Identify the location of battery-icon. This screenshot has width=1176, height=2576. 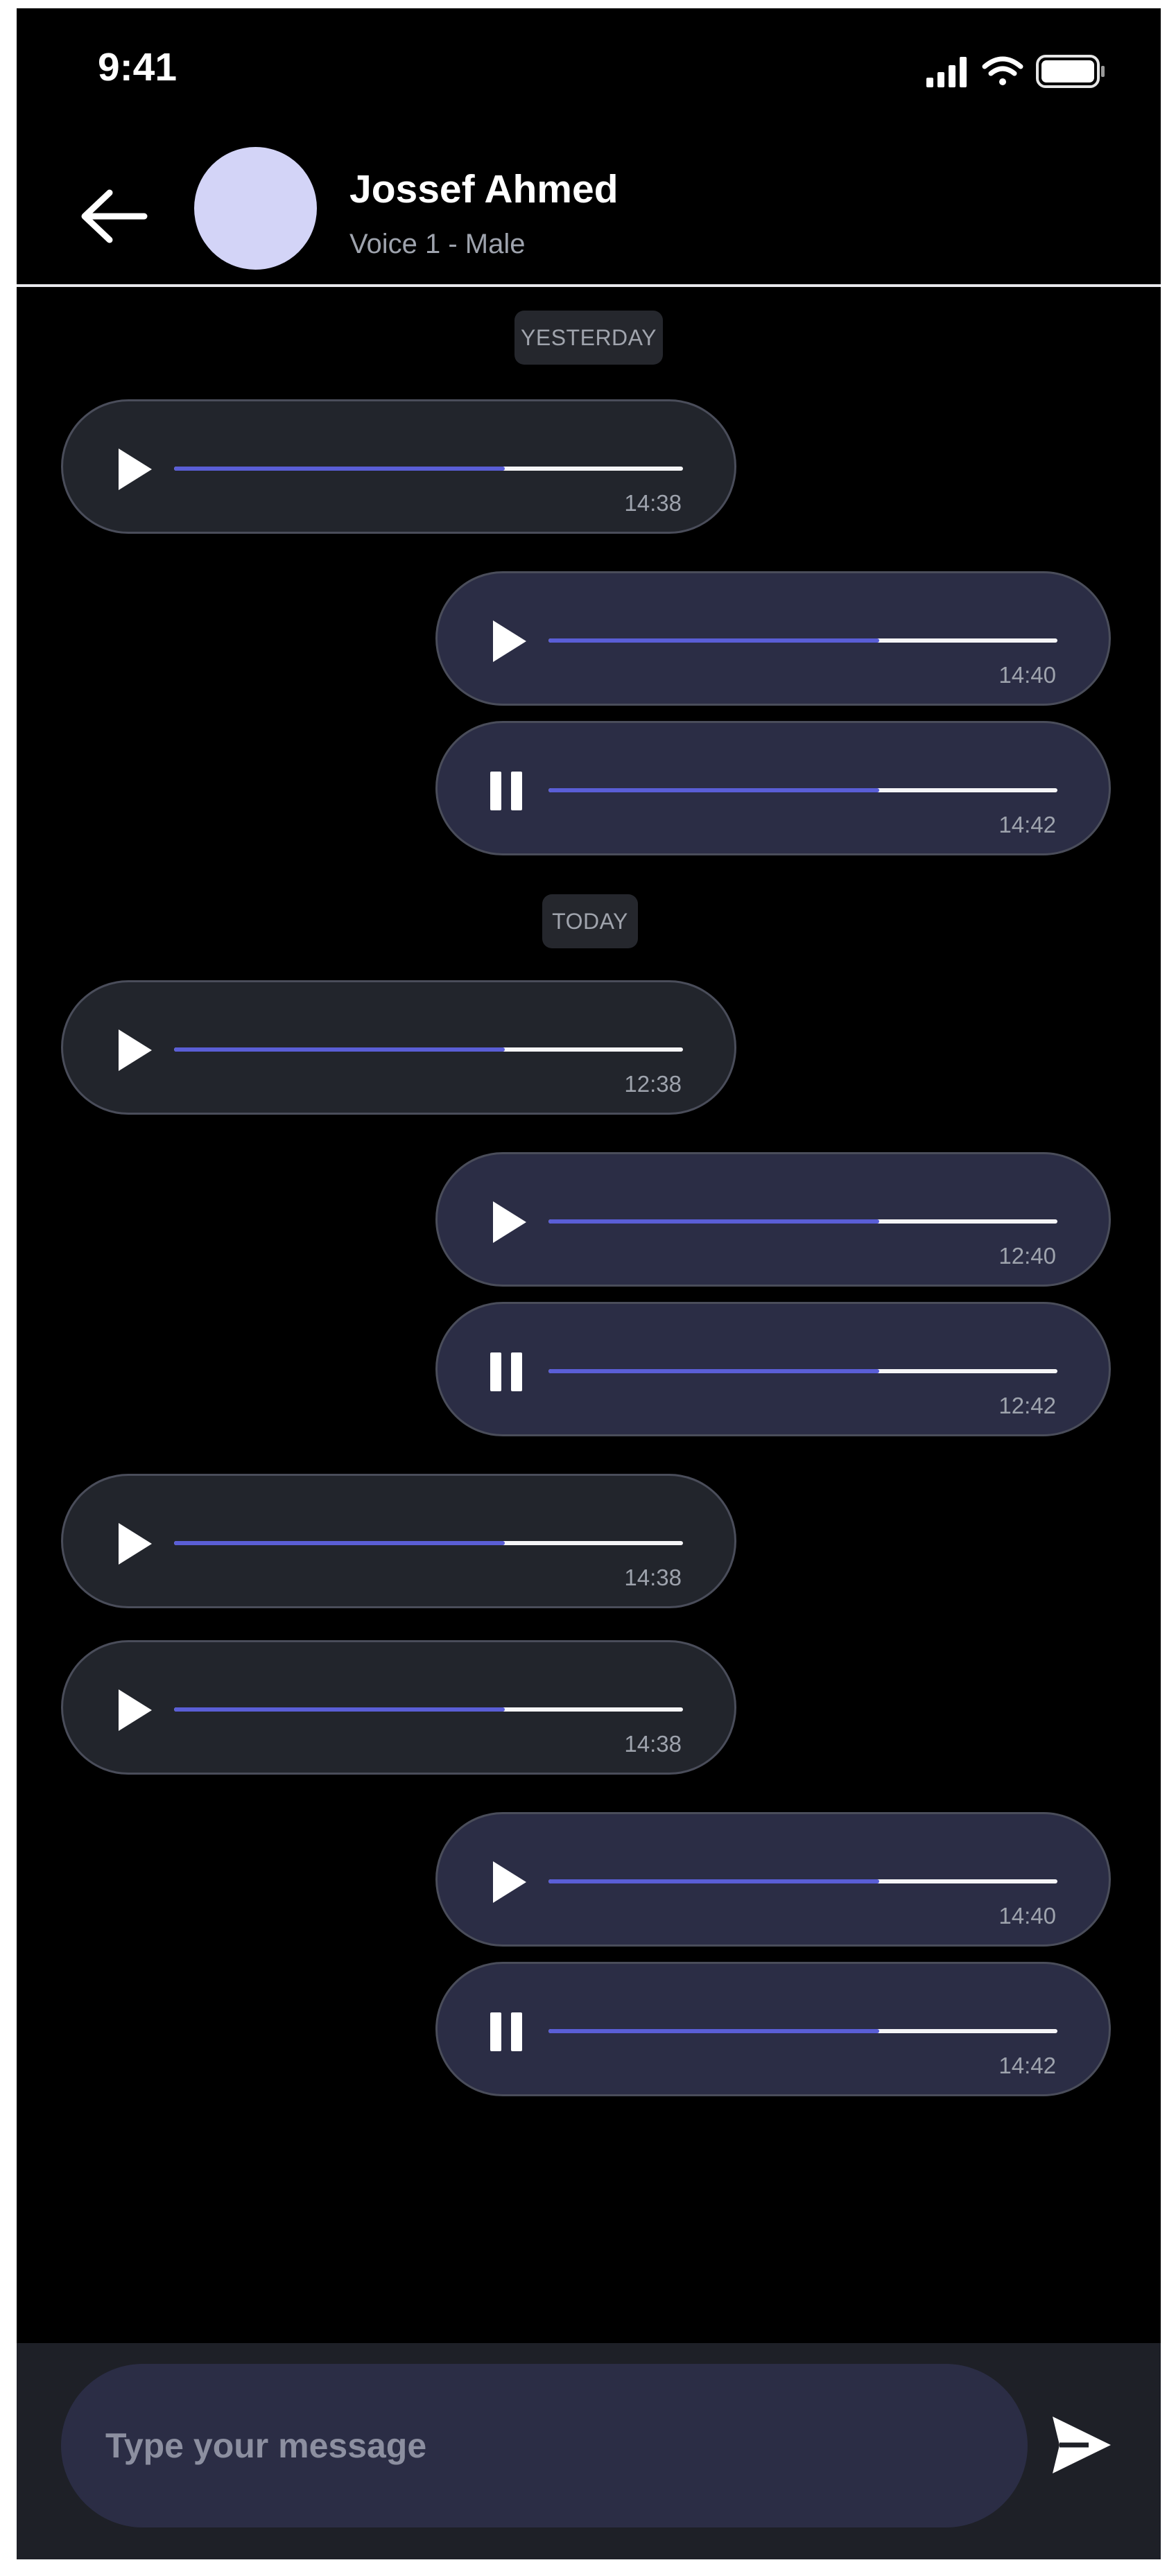
(1070, 71).